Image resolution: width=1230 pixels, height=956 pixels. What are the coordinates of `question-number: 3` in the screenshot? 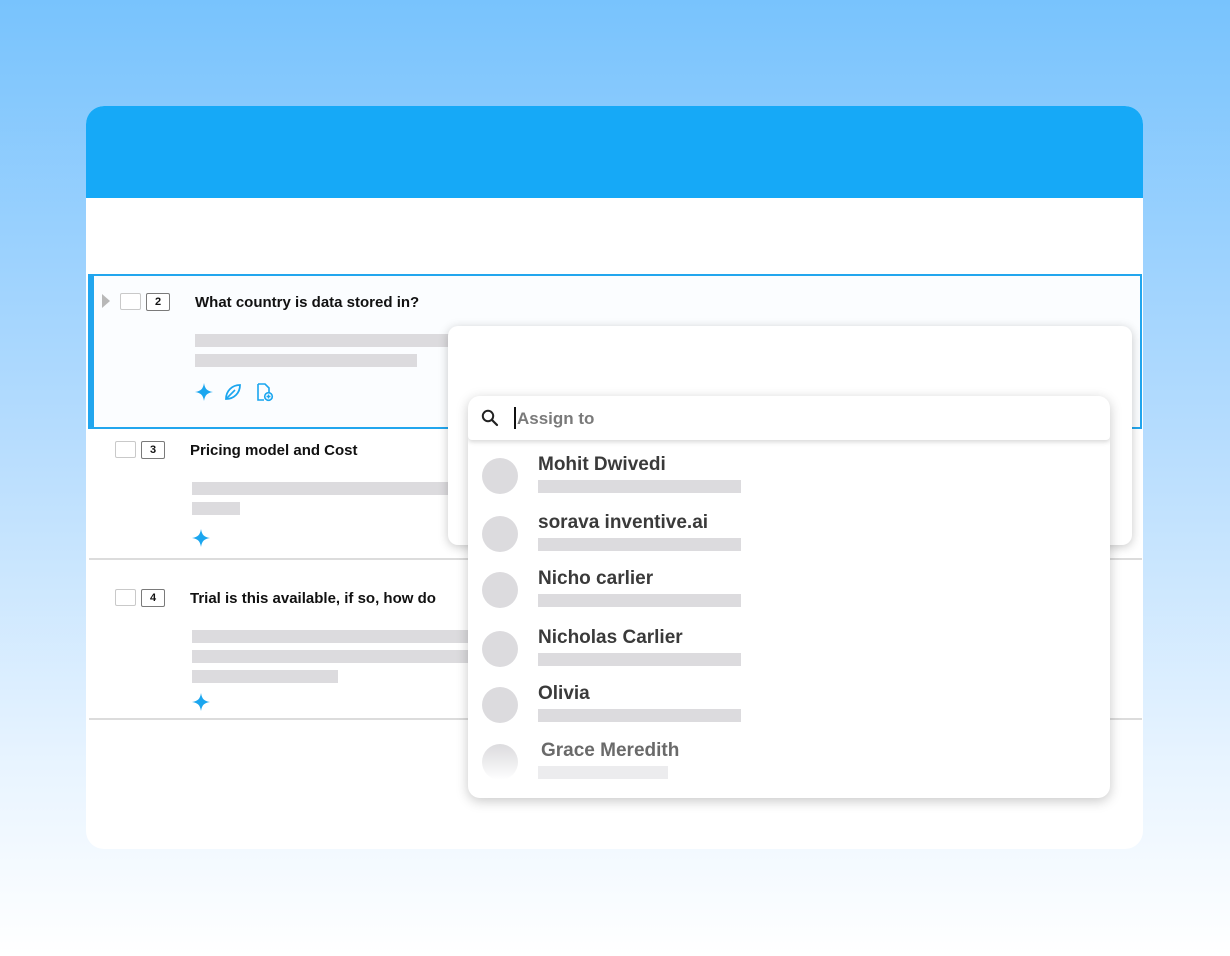 It's located at (153, 450).